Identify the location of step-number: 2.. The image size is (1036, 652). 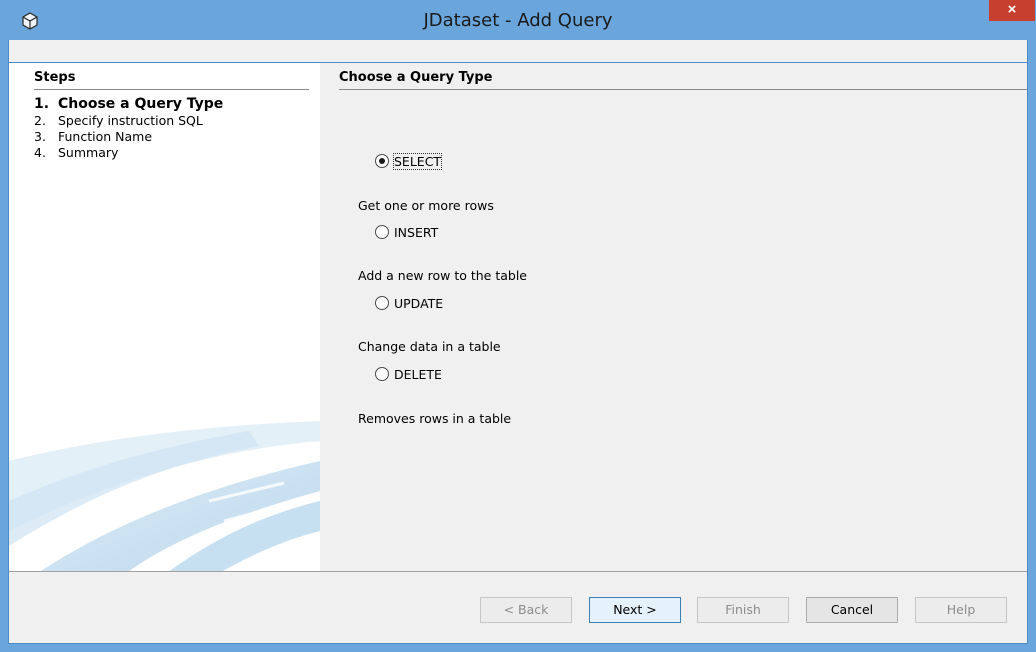
(40, 120).